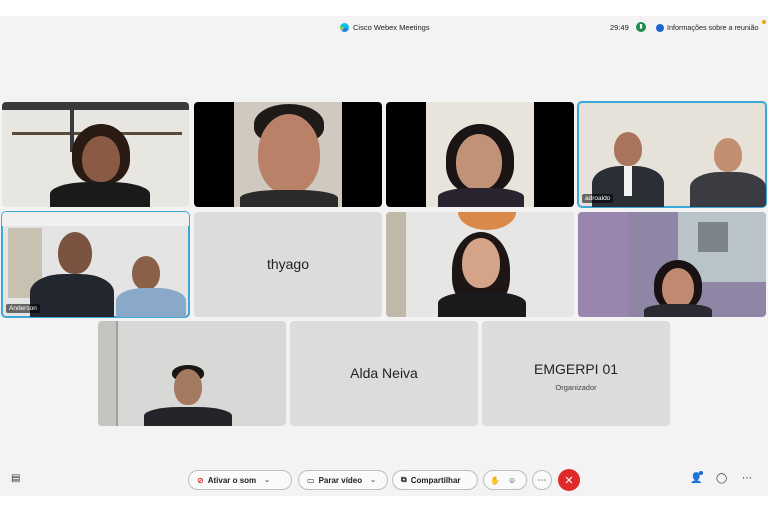  Describe the element at coordinates (505, 480) in the screenshot. I see `reactions-group: ✋ ☺` at that location.